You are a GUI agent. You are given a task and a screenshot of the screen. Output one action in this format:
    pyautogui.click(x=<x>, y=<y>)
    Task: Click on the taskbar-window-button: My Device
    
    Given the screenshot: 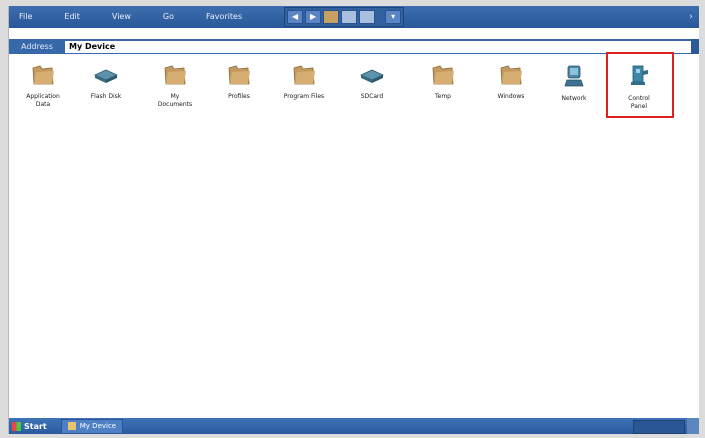 What is the action you would take?
    pyautogui.click(x=92, y=426)
    